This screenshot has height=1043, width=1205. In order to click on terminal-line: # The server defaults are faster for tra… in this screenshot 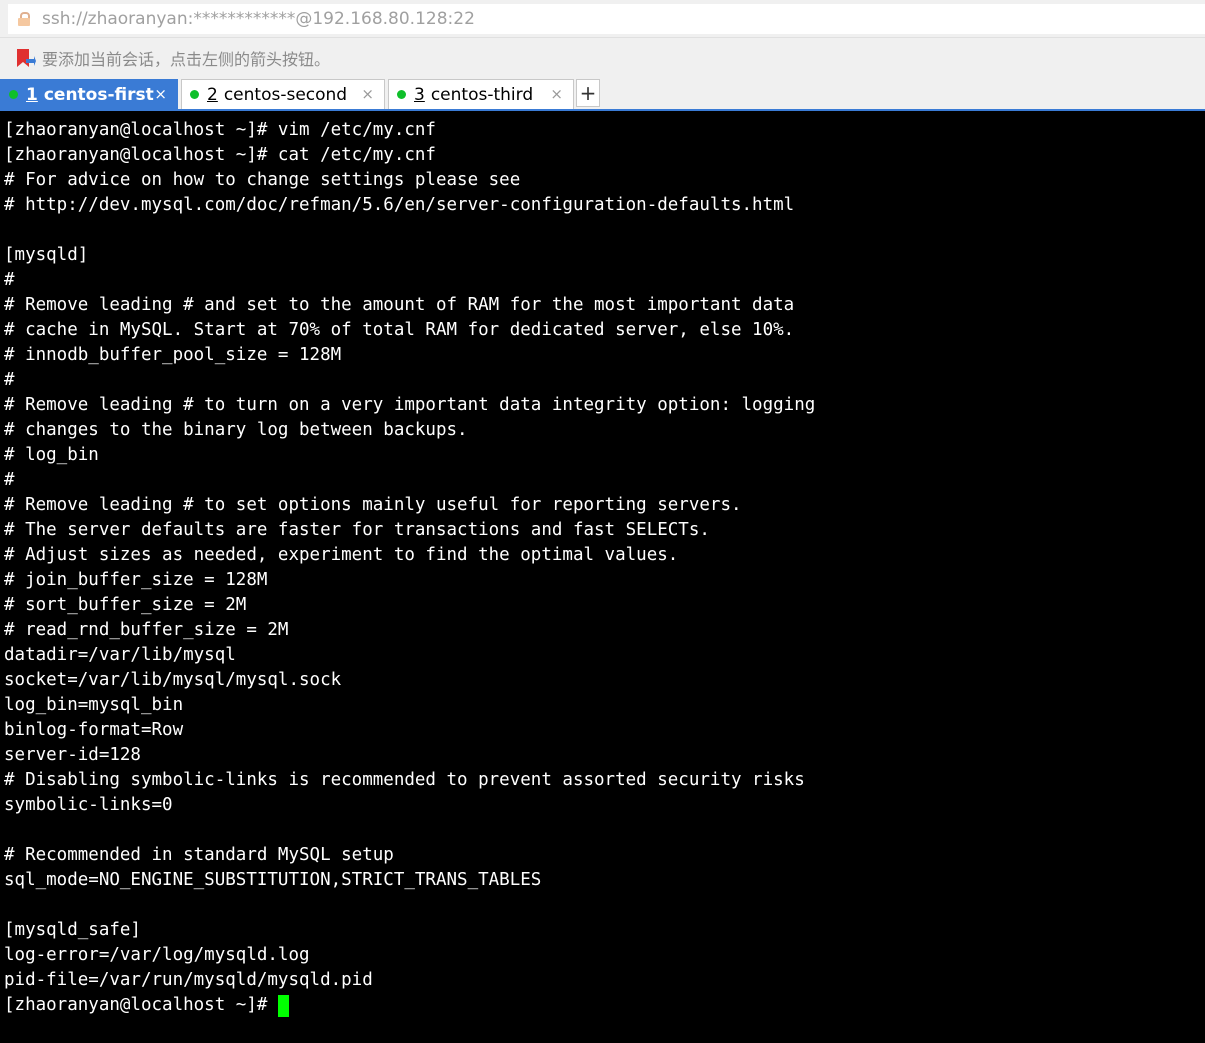, I will do `click(357, 530)`.